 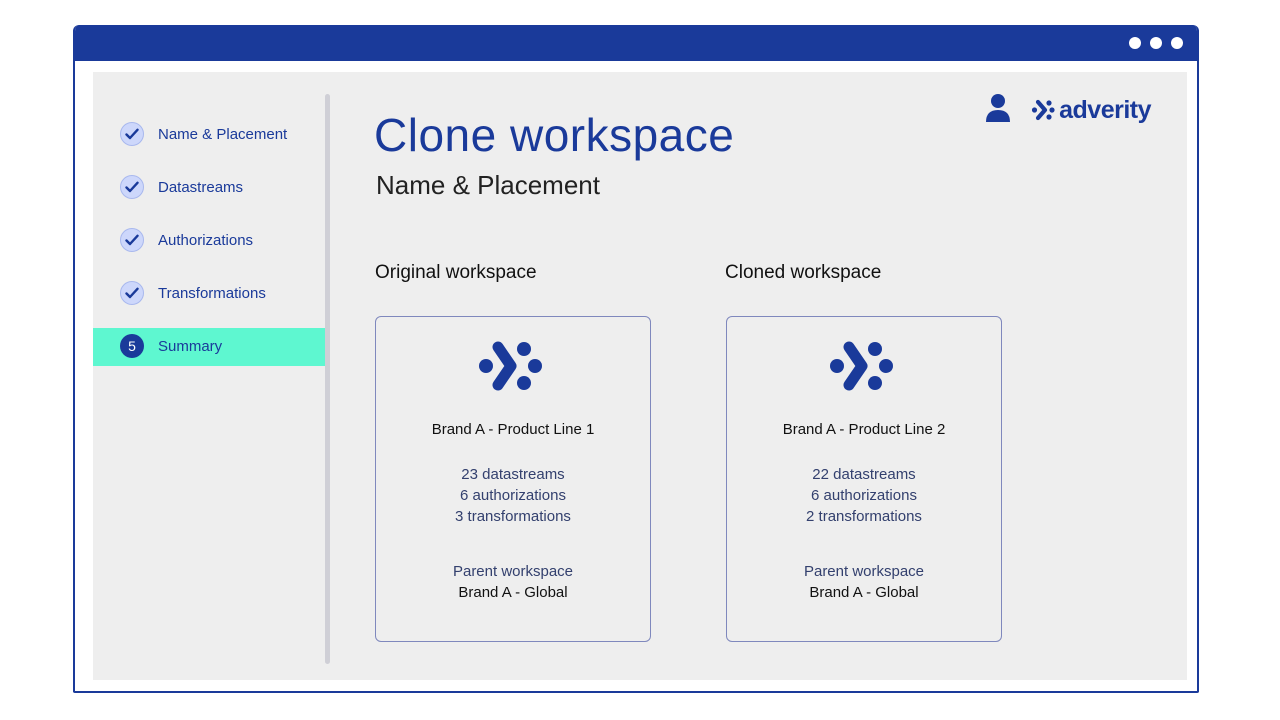 What do you see at coordinates (212, 293) in the screenshot?
I see `step-label: Transformations` at bounding box center [212, 293].